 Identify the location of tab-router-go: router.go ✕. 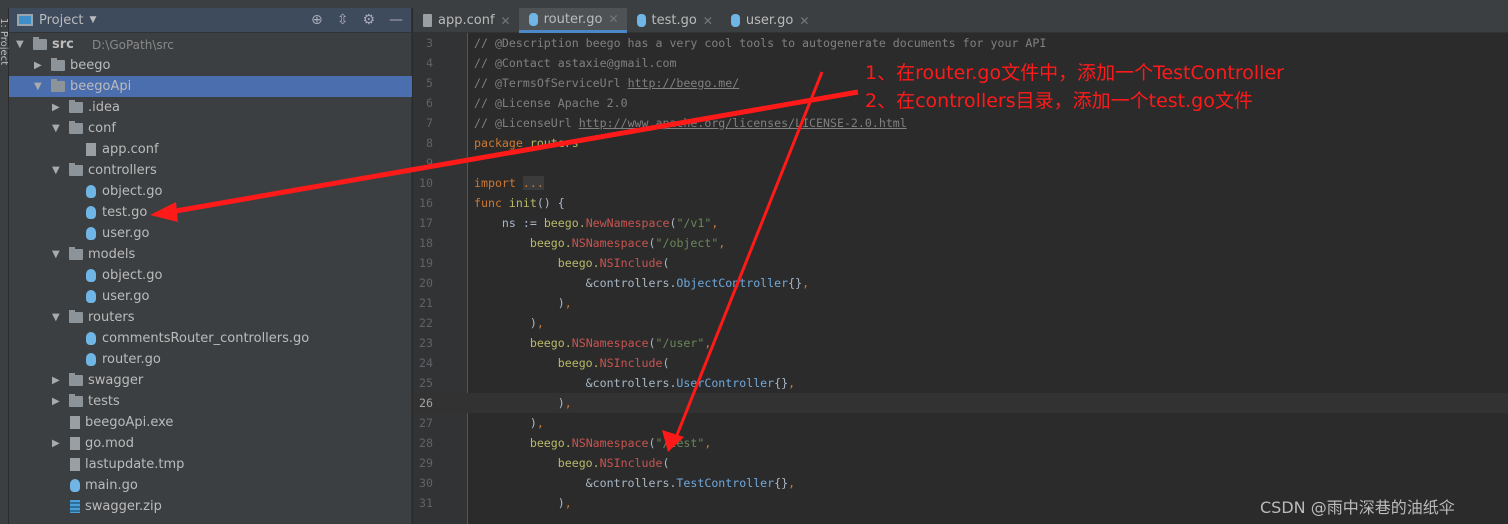
(572, 20).